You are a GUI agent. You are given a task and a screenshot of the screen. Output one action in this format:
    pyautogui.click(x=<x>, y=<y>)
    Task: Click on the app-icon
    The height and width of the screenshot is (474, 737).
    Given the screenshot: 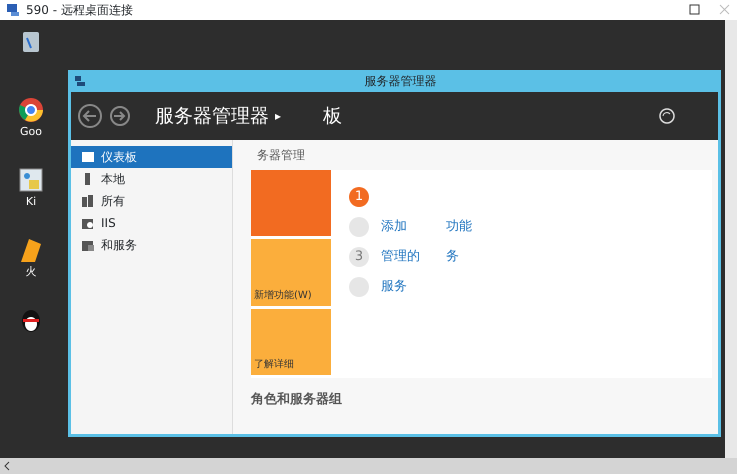 What is the action you would take?
    pyautogui.click(x=31, y=180)
    